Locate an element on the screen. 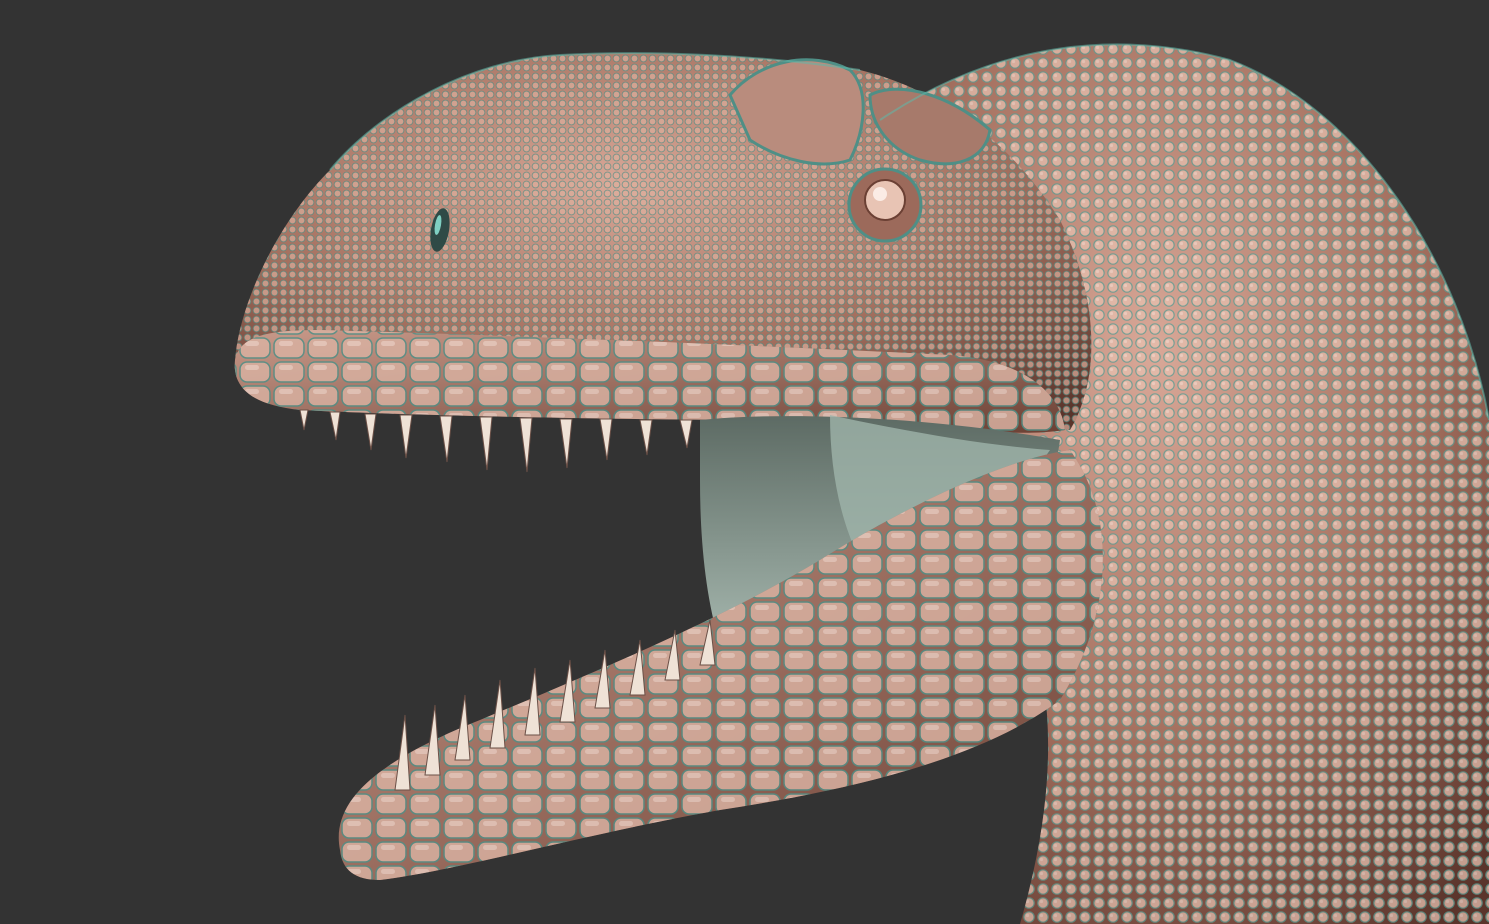 Image resolution: width=1489 pixels, height=924 pixels. eye is located at coordinates (885, 205).